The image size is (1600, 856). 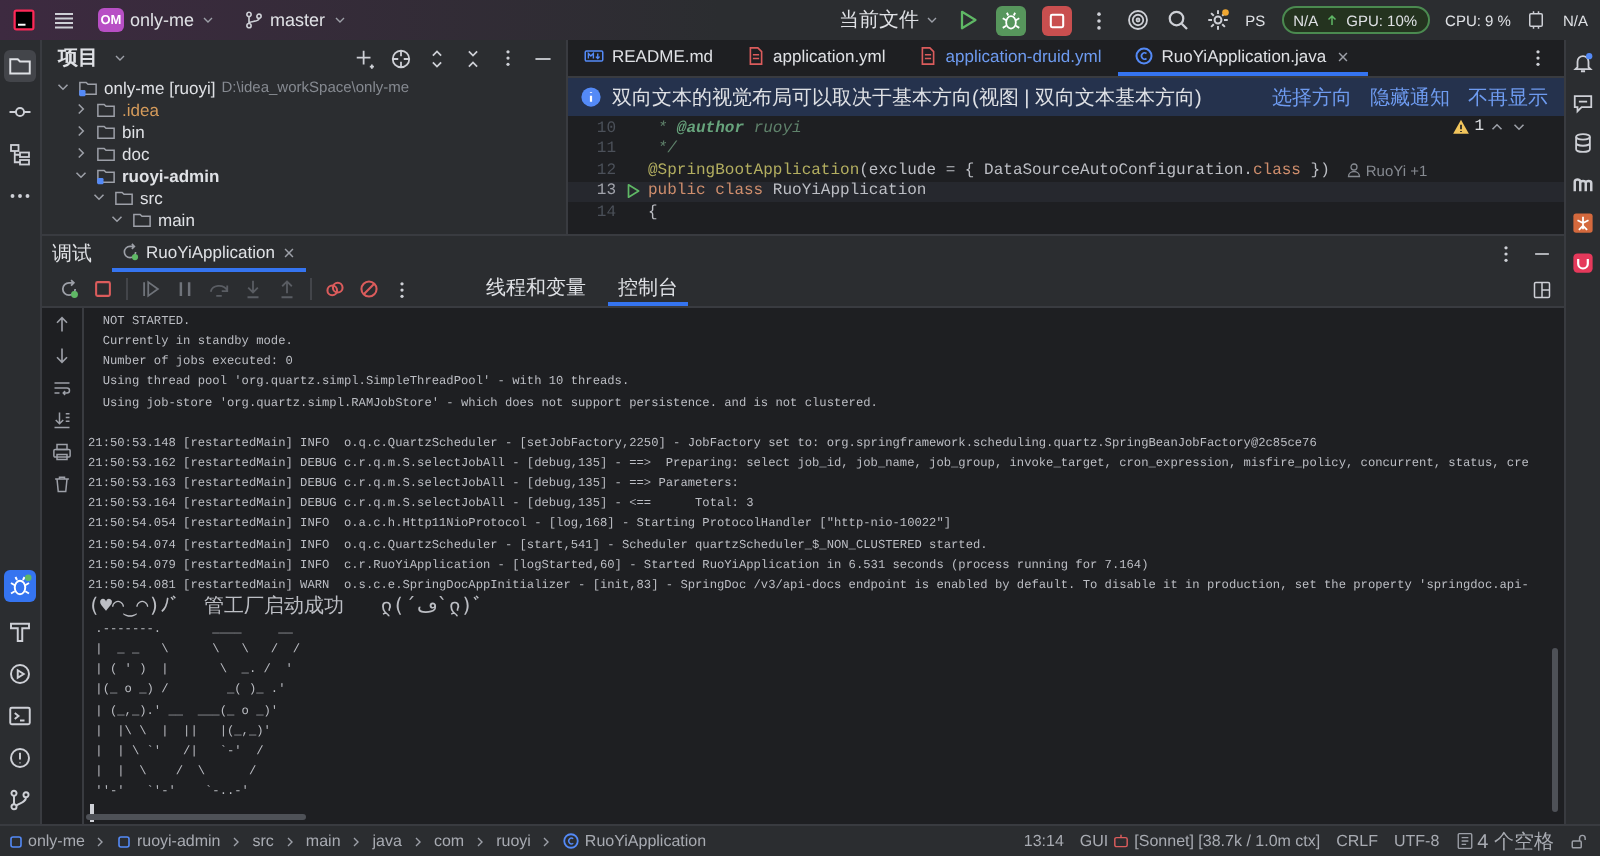 I want to click on code-line: * @author ruoyi, so click(x=728, y=128).